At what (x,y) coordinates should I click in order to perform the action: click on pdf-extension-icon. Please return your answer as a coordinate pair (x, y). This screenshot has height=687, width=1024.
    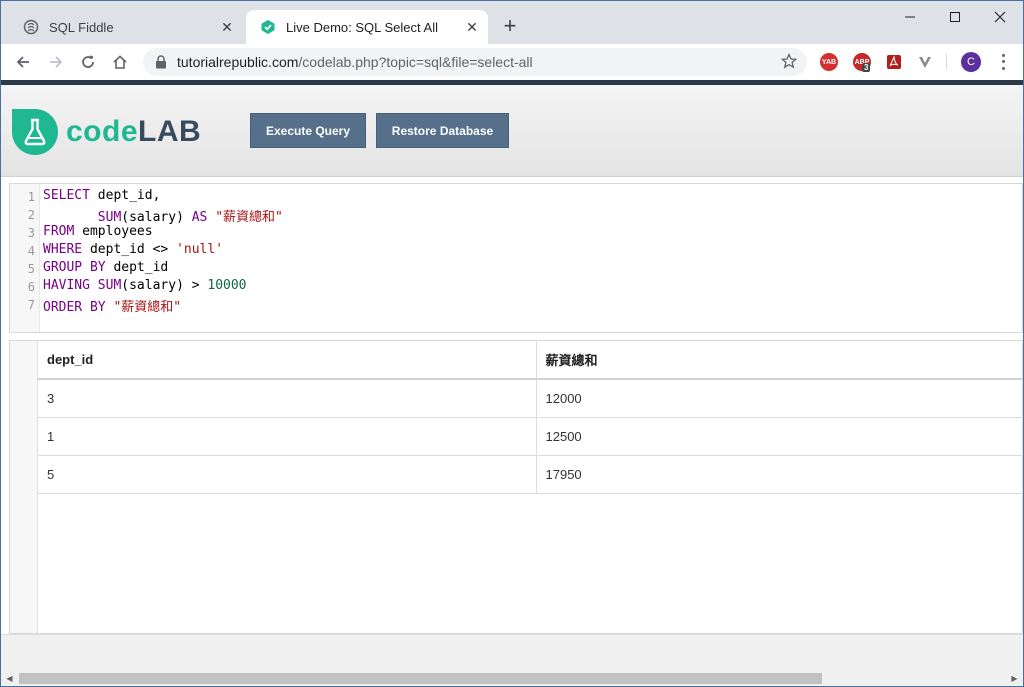
    Looking at the image, I should click on (894, 62).